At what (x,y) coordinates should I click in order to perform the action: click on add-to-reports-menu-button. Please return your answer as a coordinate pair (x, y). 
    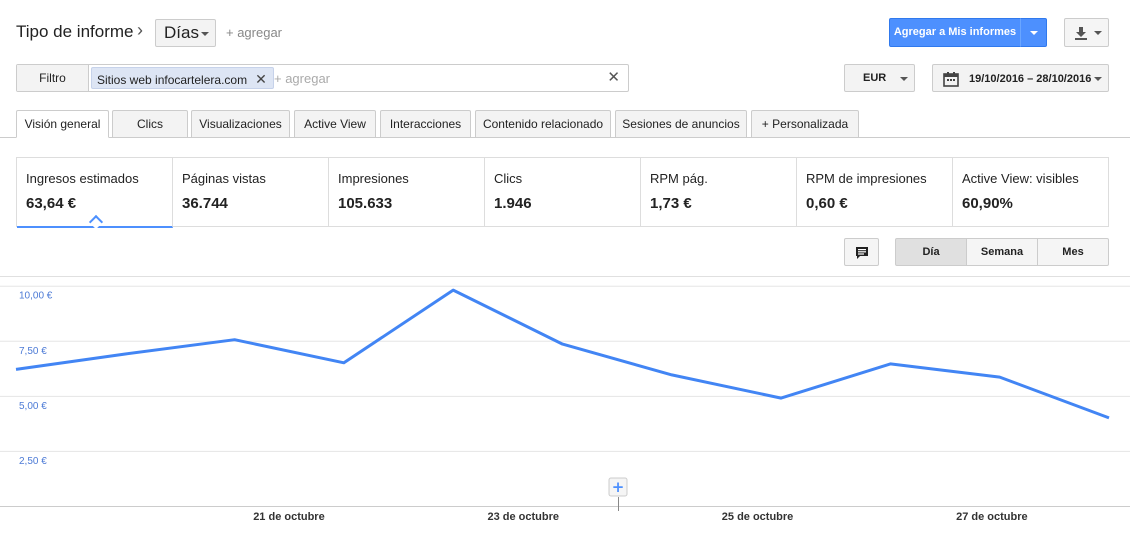
    Looking at the image, I should click on (1033, 32).